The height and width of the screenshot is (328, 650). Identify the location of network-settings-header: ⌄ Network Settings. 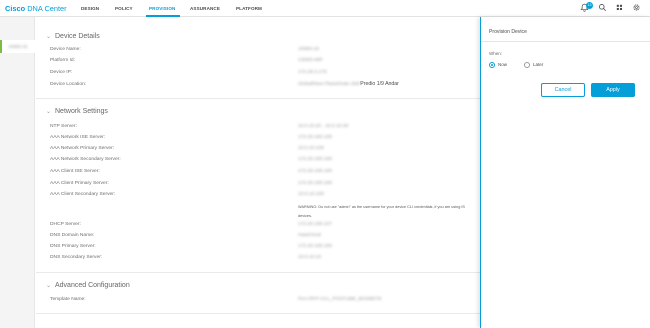
(77, 111).